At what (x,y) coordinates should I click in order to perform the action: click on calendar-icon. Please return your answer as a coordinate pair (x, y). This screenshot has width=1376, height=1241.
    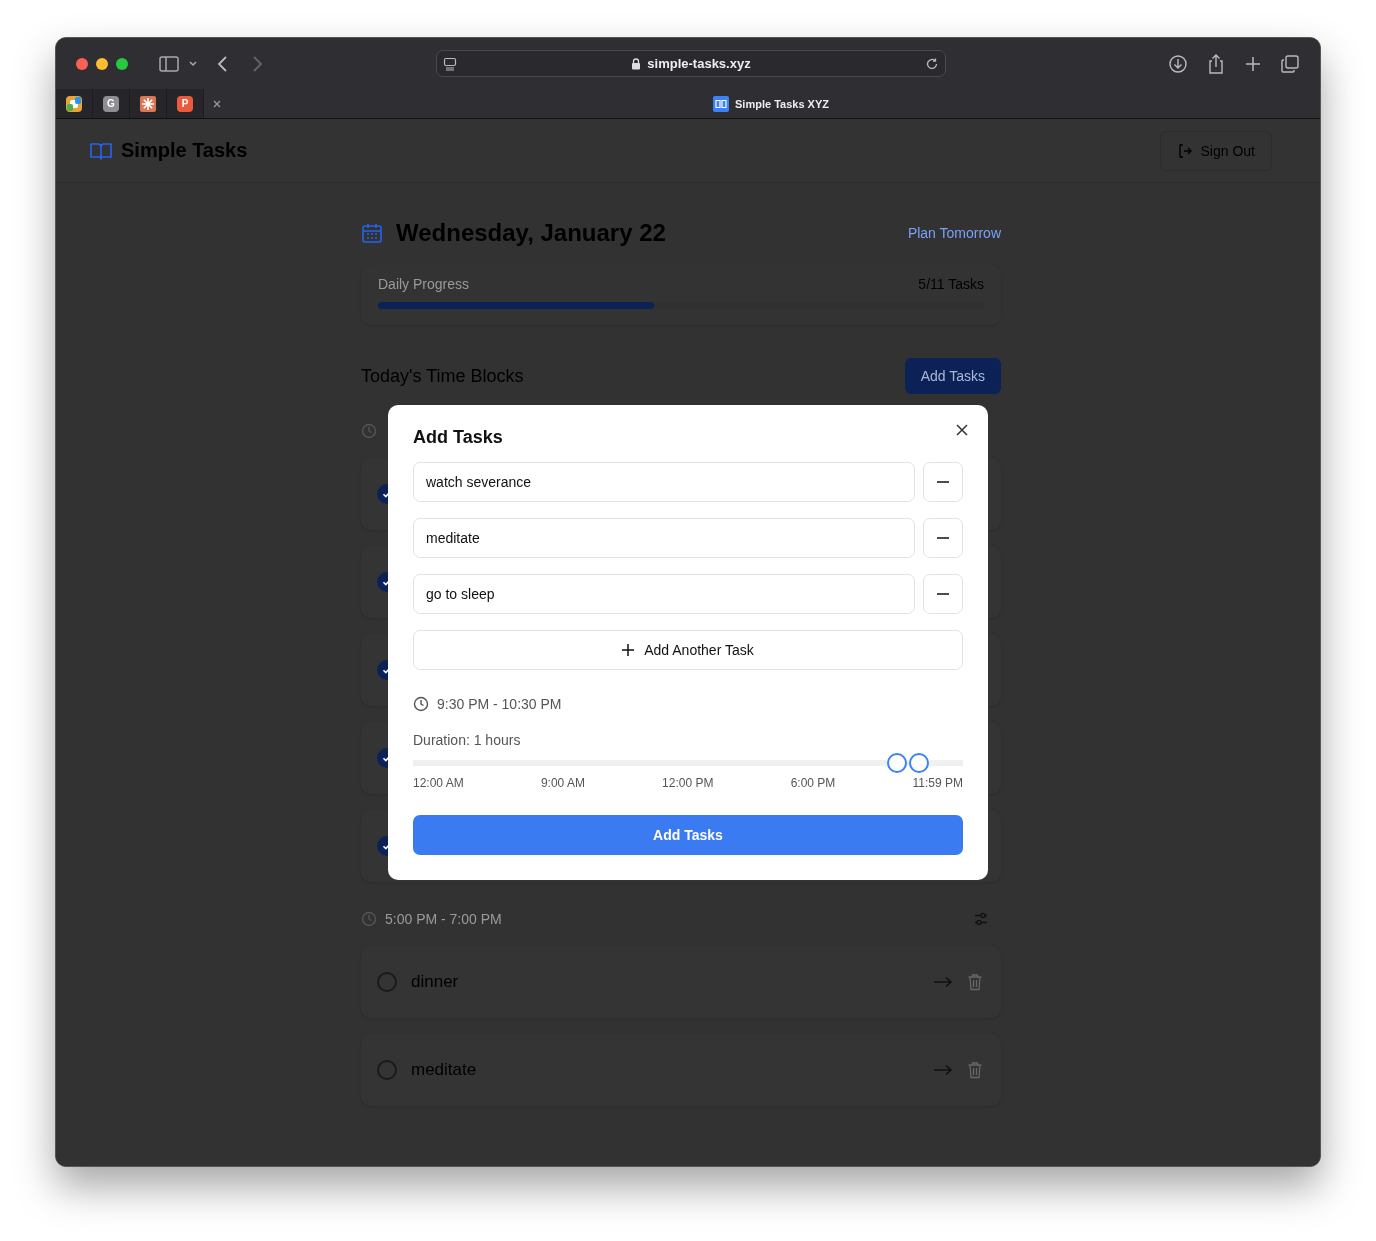
    Looking at the image, I should click on (372, 233).